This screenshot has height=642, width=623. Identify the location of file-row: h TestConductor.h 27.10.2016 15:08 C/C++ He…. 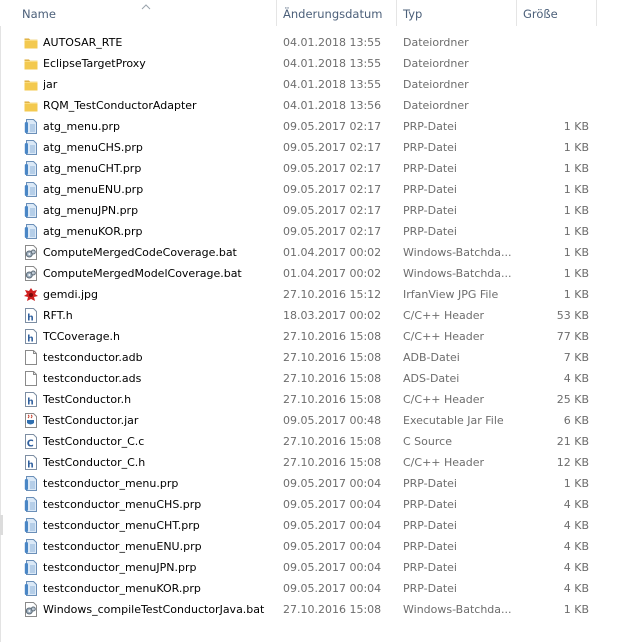
(311, 399).